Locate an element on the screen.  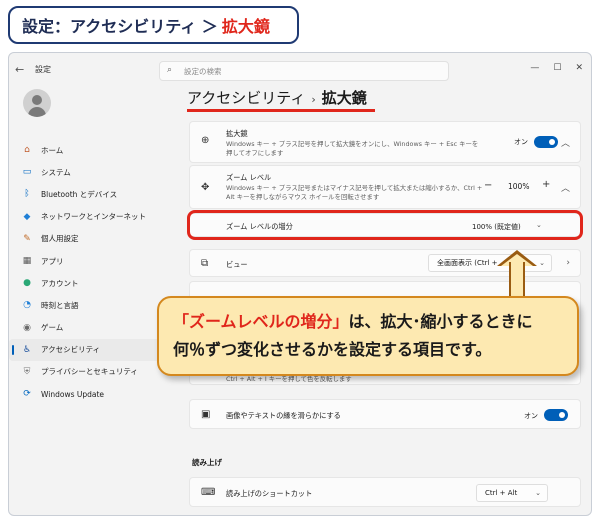
article-header-highlight: 拡大鏡 is located at coordinates (245, 26).